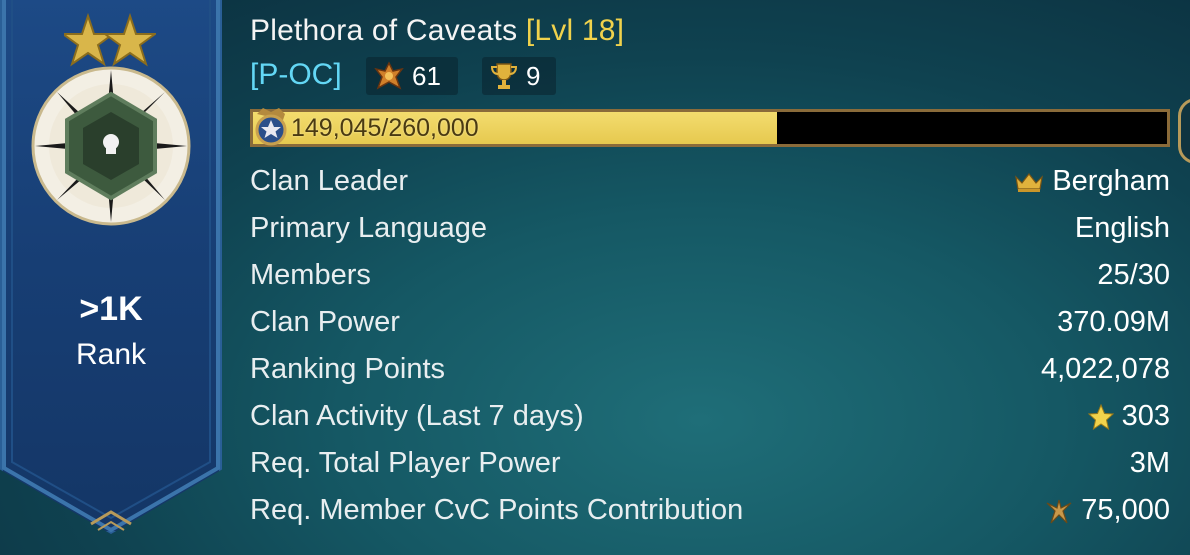 The image size is (1190, 555). I want to click on detail-value: 303, so click(1128, 416).